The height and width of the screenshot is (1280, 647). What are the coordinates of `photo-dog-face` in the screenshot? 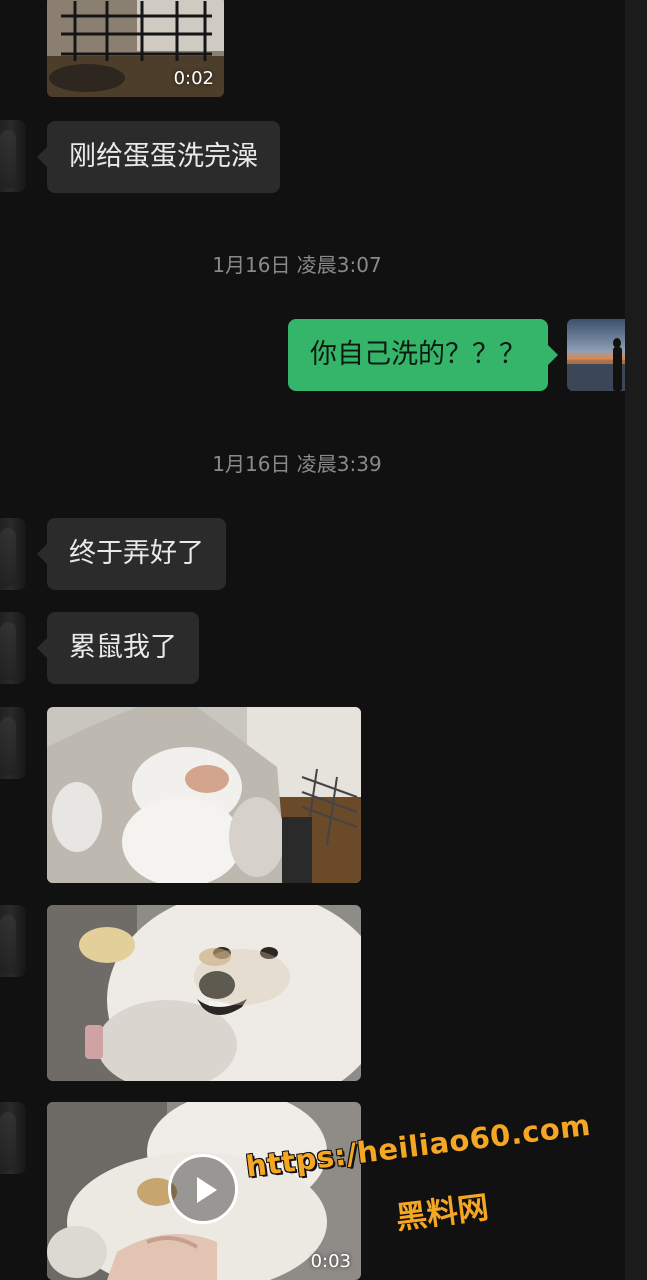 It's located at (204, 993).